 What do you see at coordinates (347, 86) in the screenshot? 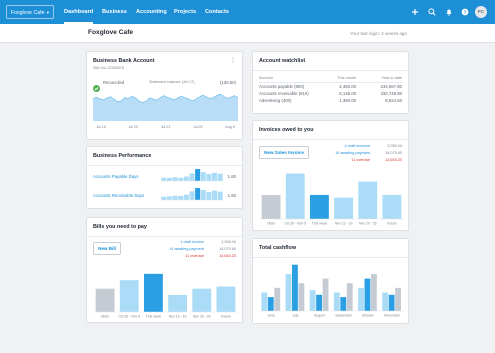
I see `watchlist-row-this-month: 2,450.00` at bounding box center [347, 86].